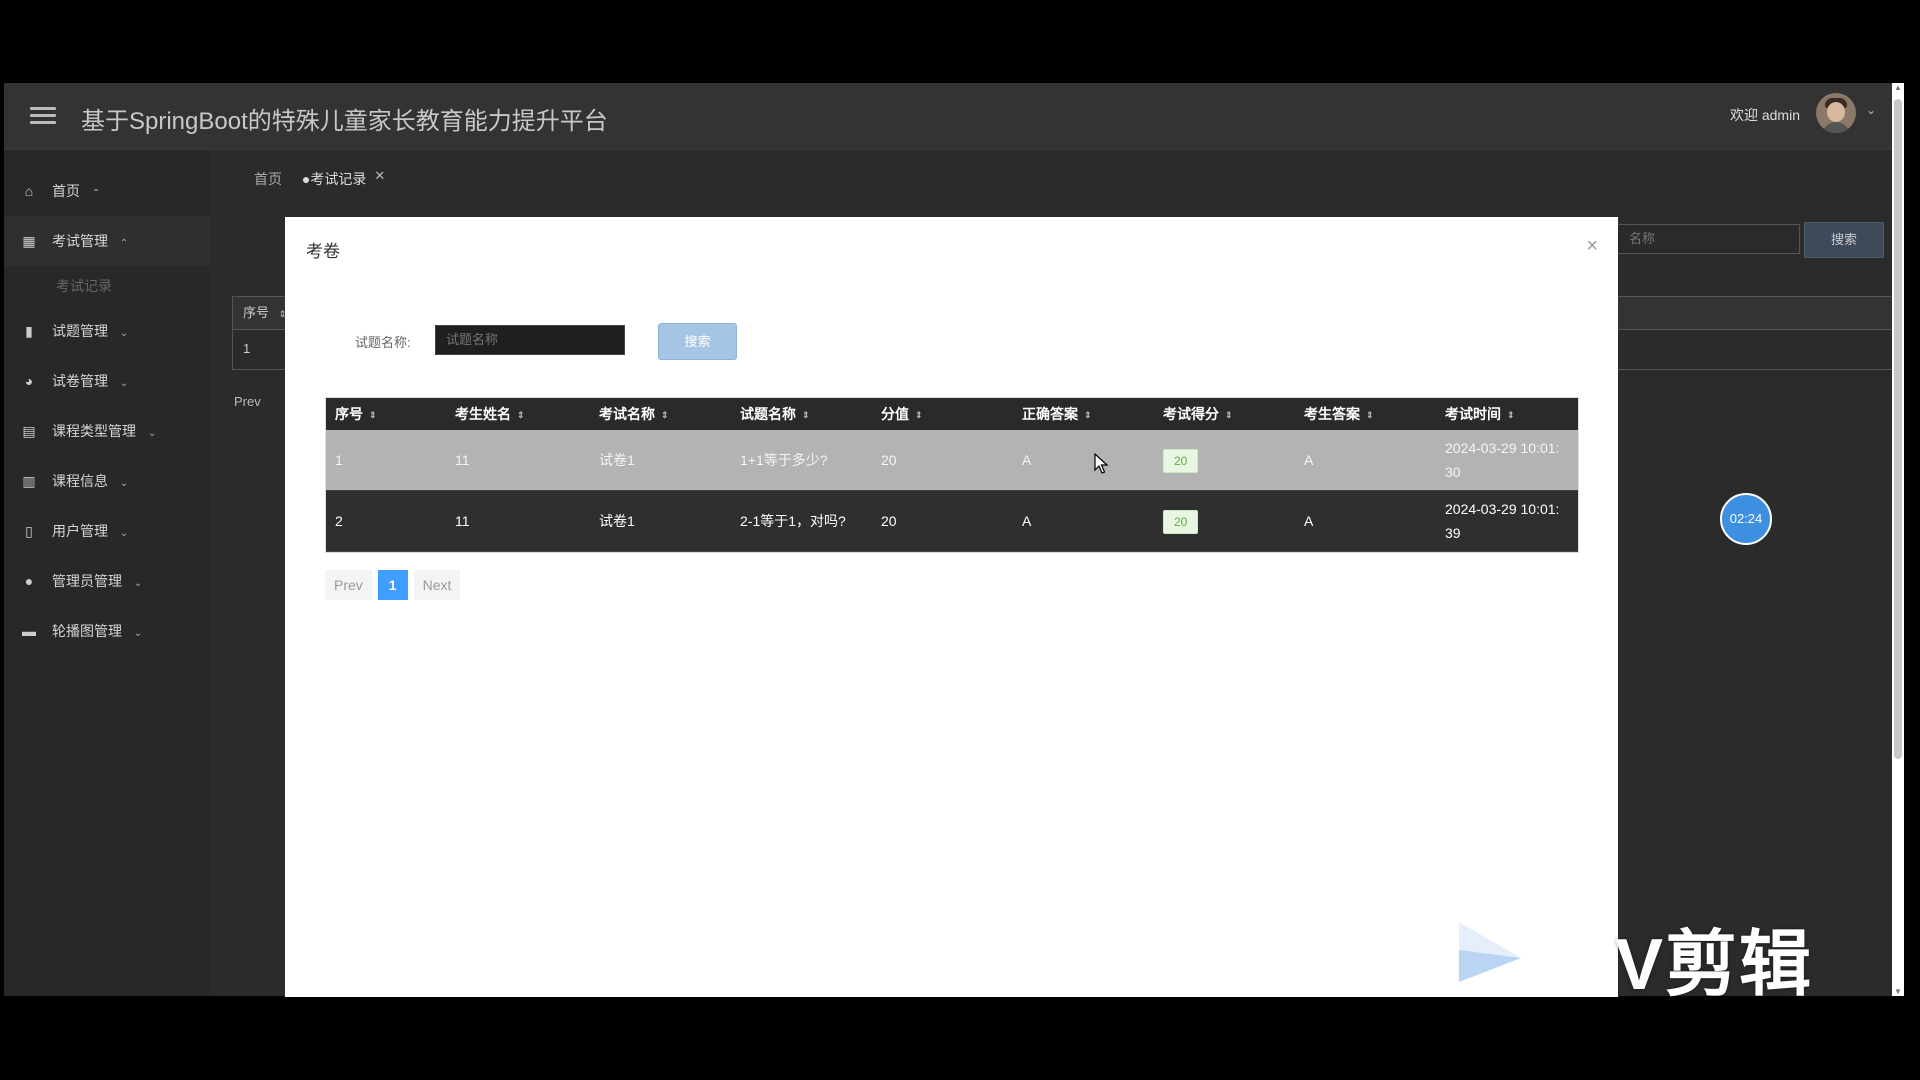  What do you see at coordinates (87, 581) in the screenshot?
I see `sidebar-item-label: 管理员管理` at bounding box center [87, 581].